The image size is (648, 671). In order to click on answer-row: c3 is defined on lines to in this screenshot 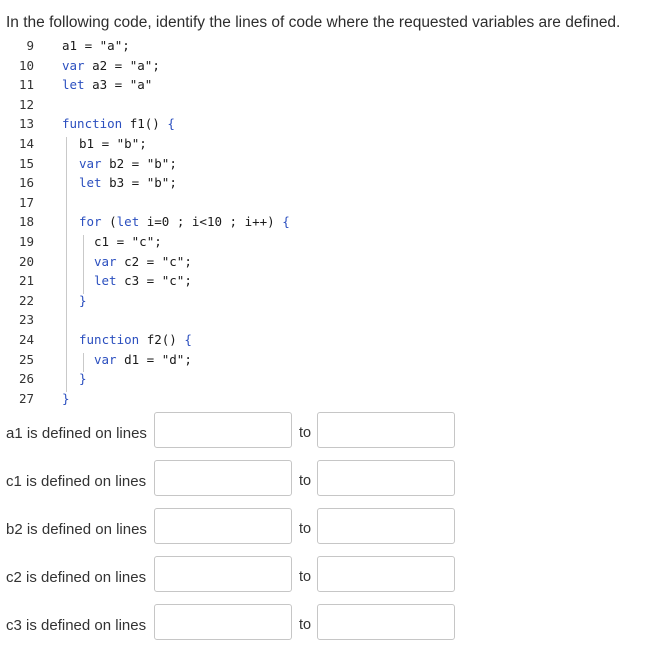, I will do `click(324, 623)`.